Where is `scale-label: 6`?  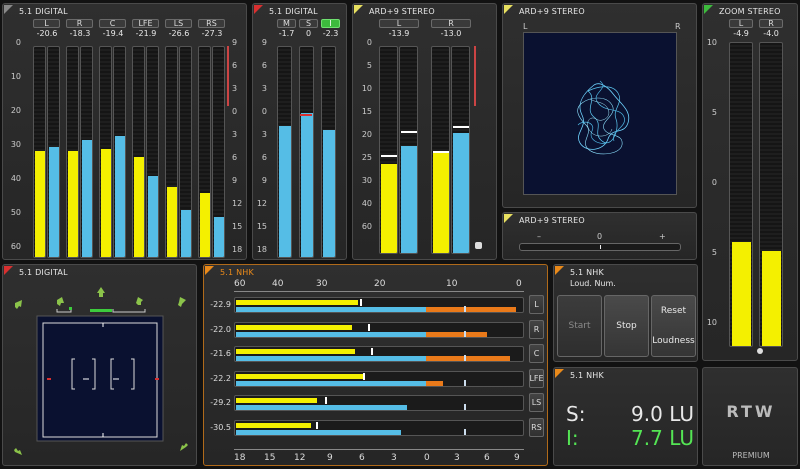
scale-label: 6 is located at coordinates (264, 65).